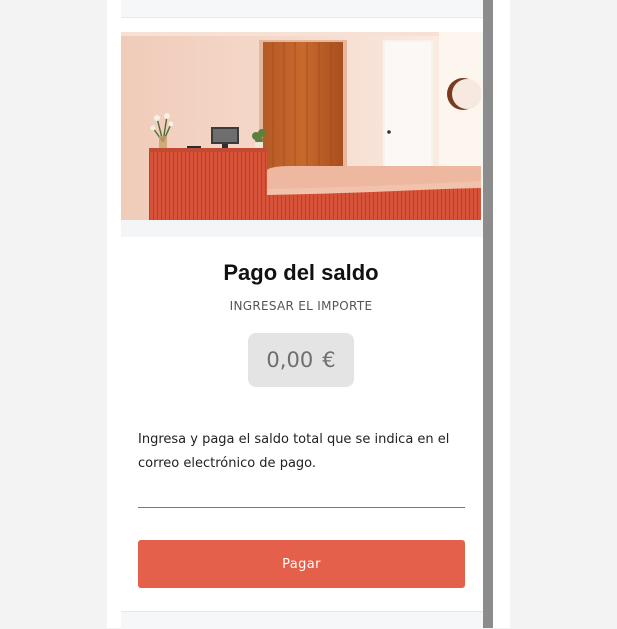  Describe the element at coordinates (302, 9) in the screenshot. I see `top-section-edge` at that location.